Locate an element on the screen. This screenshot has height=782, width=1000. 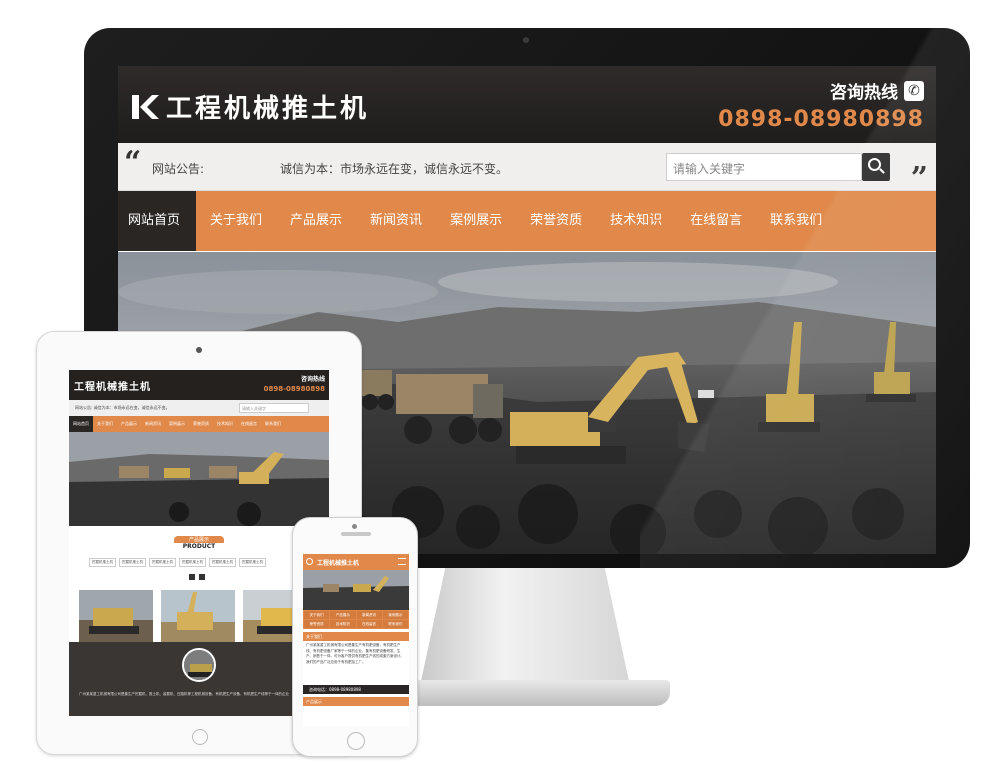
phone-home-button is located at coordinates (356, 741).